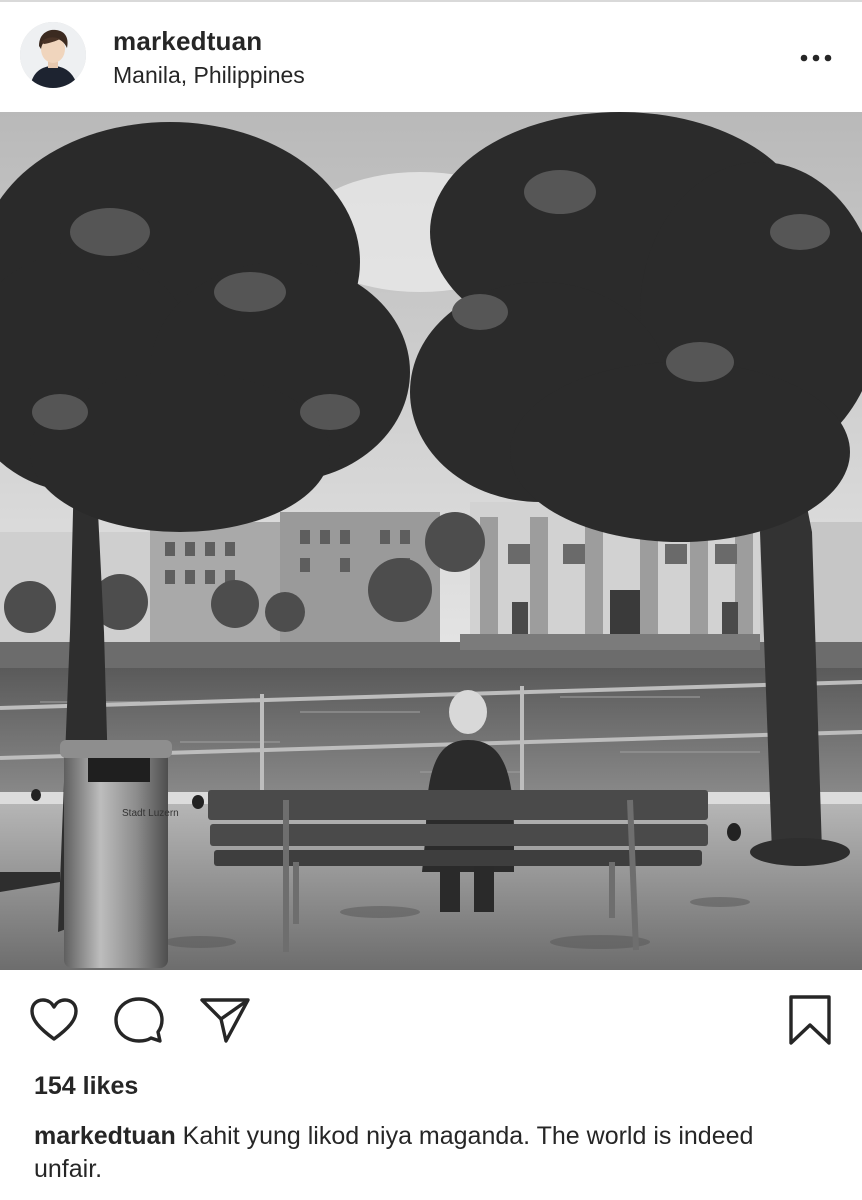 The image size is (862, 1200). I want to click on bookmark-icon, so click(810, 1020).